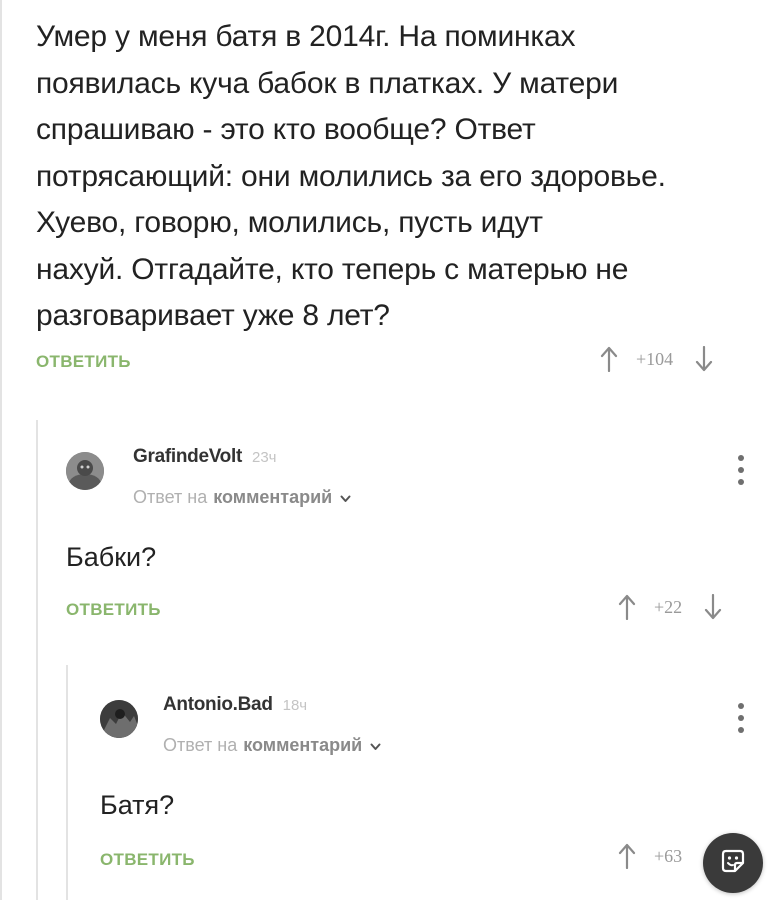  I want to click on reply-1-reply-to: Ответ на комментарий, so click(242, 497).